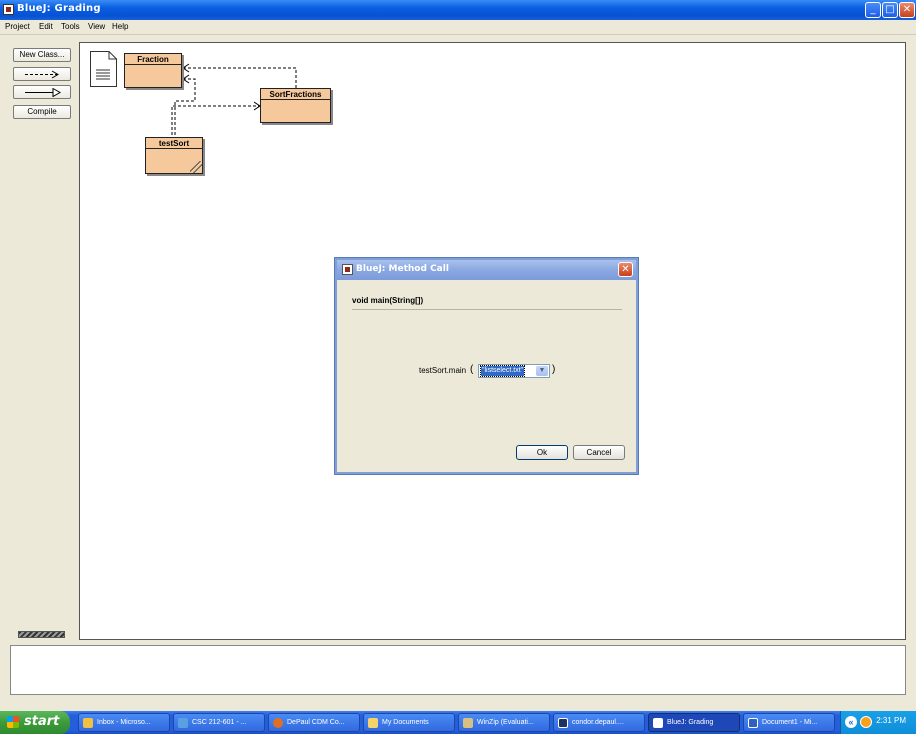 Image resolution: width=916 pixels, height=734 pixels. Describe the element at coordinates (88, 723) in the screenshot. I see `outlook-icon` at that location.